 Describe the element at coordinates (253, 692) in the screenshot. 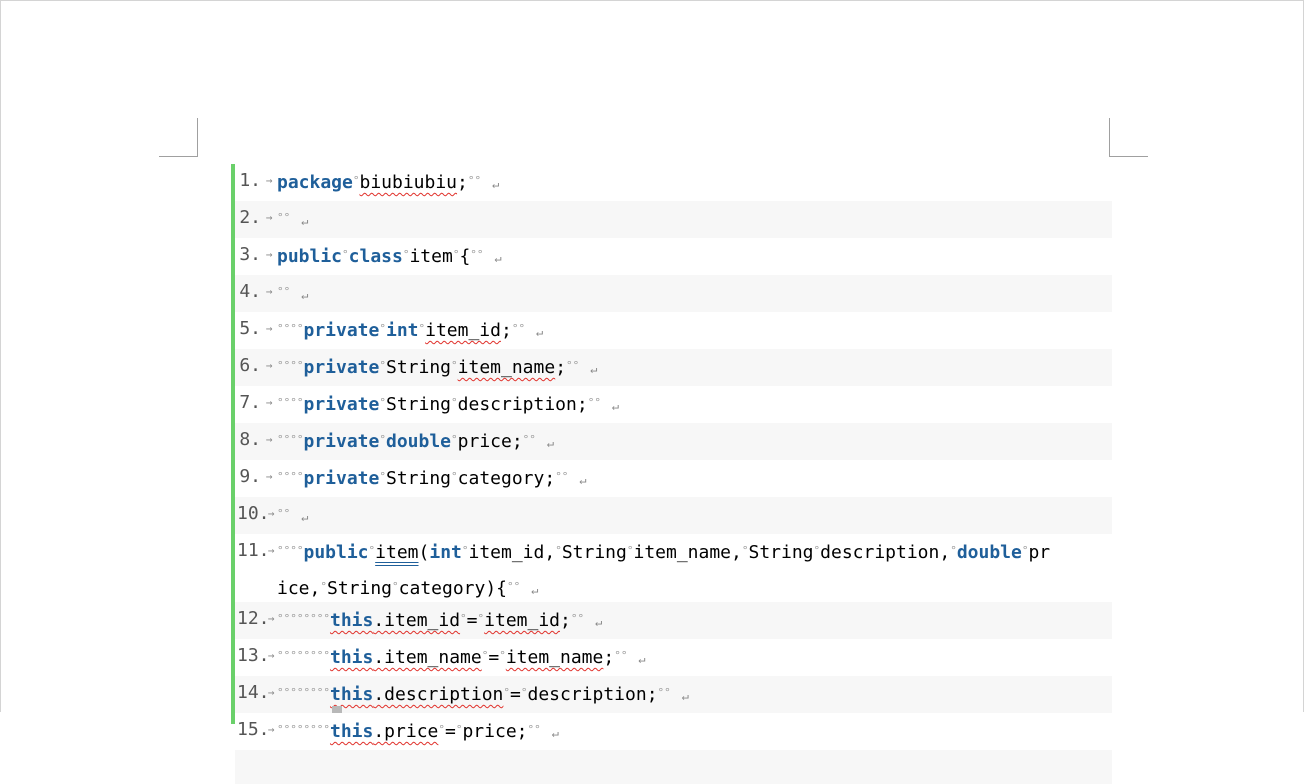

I see `line-number: 14.` at that location.